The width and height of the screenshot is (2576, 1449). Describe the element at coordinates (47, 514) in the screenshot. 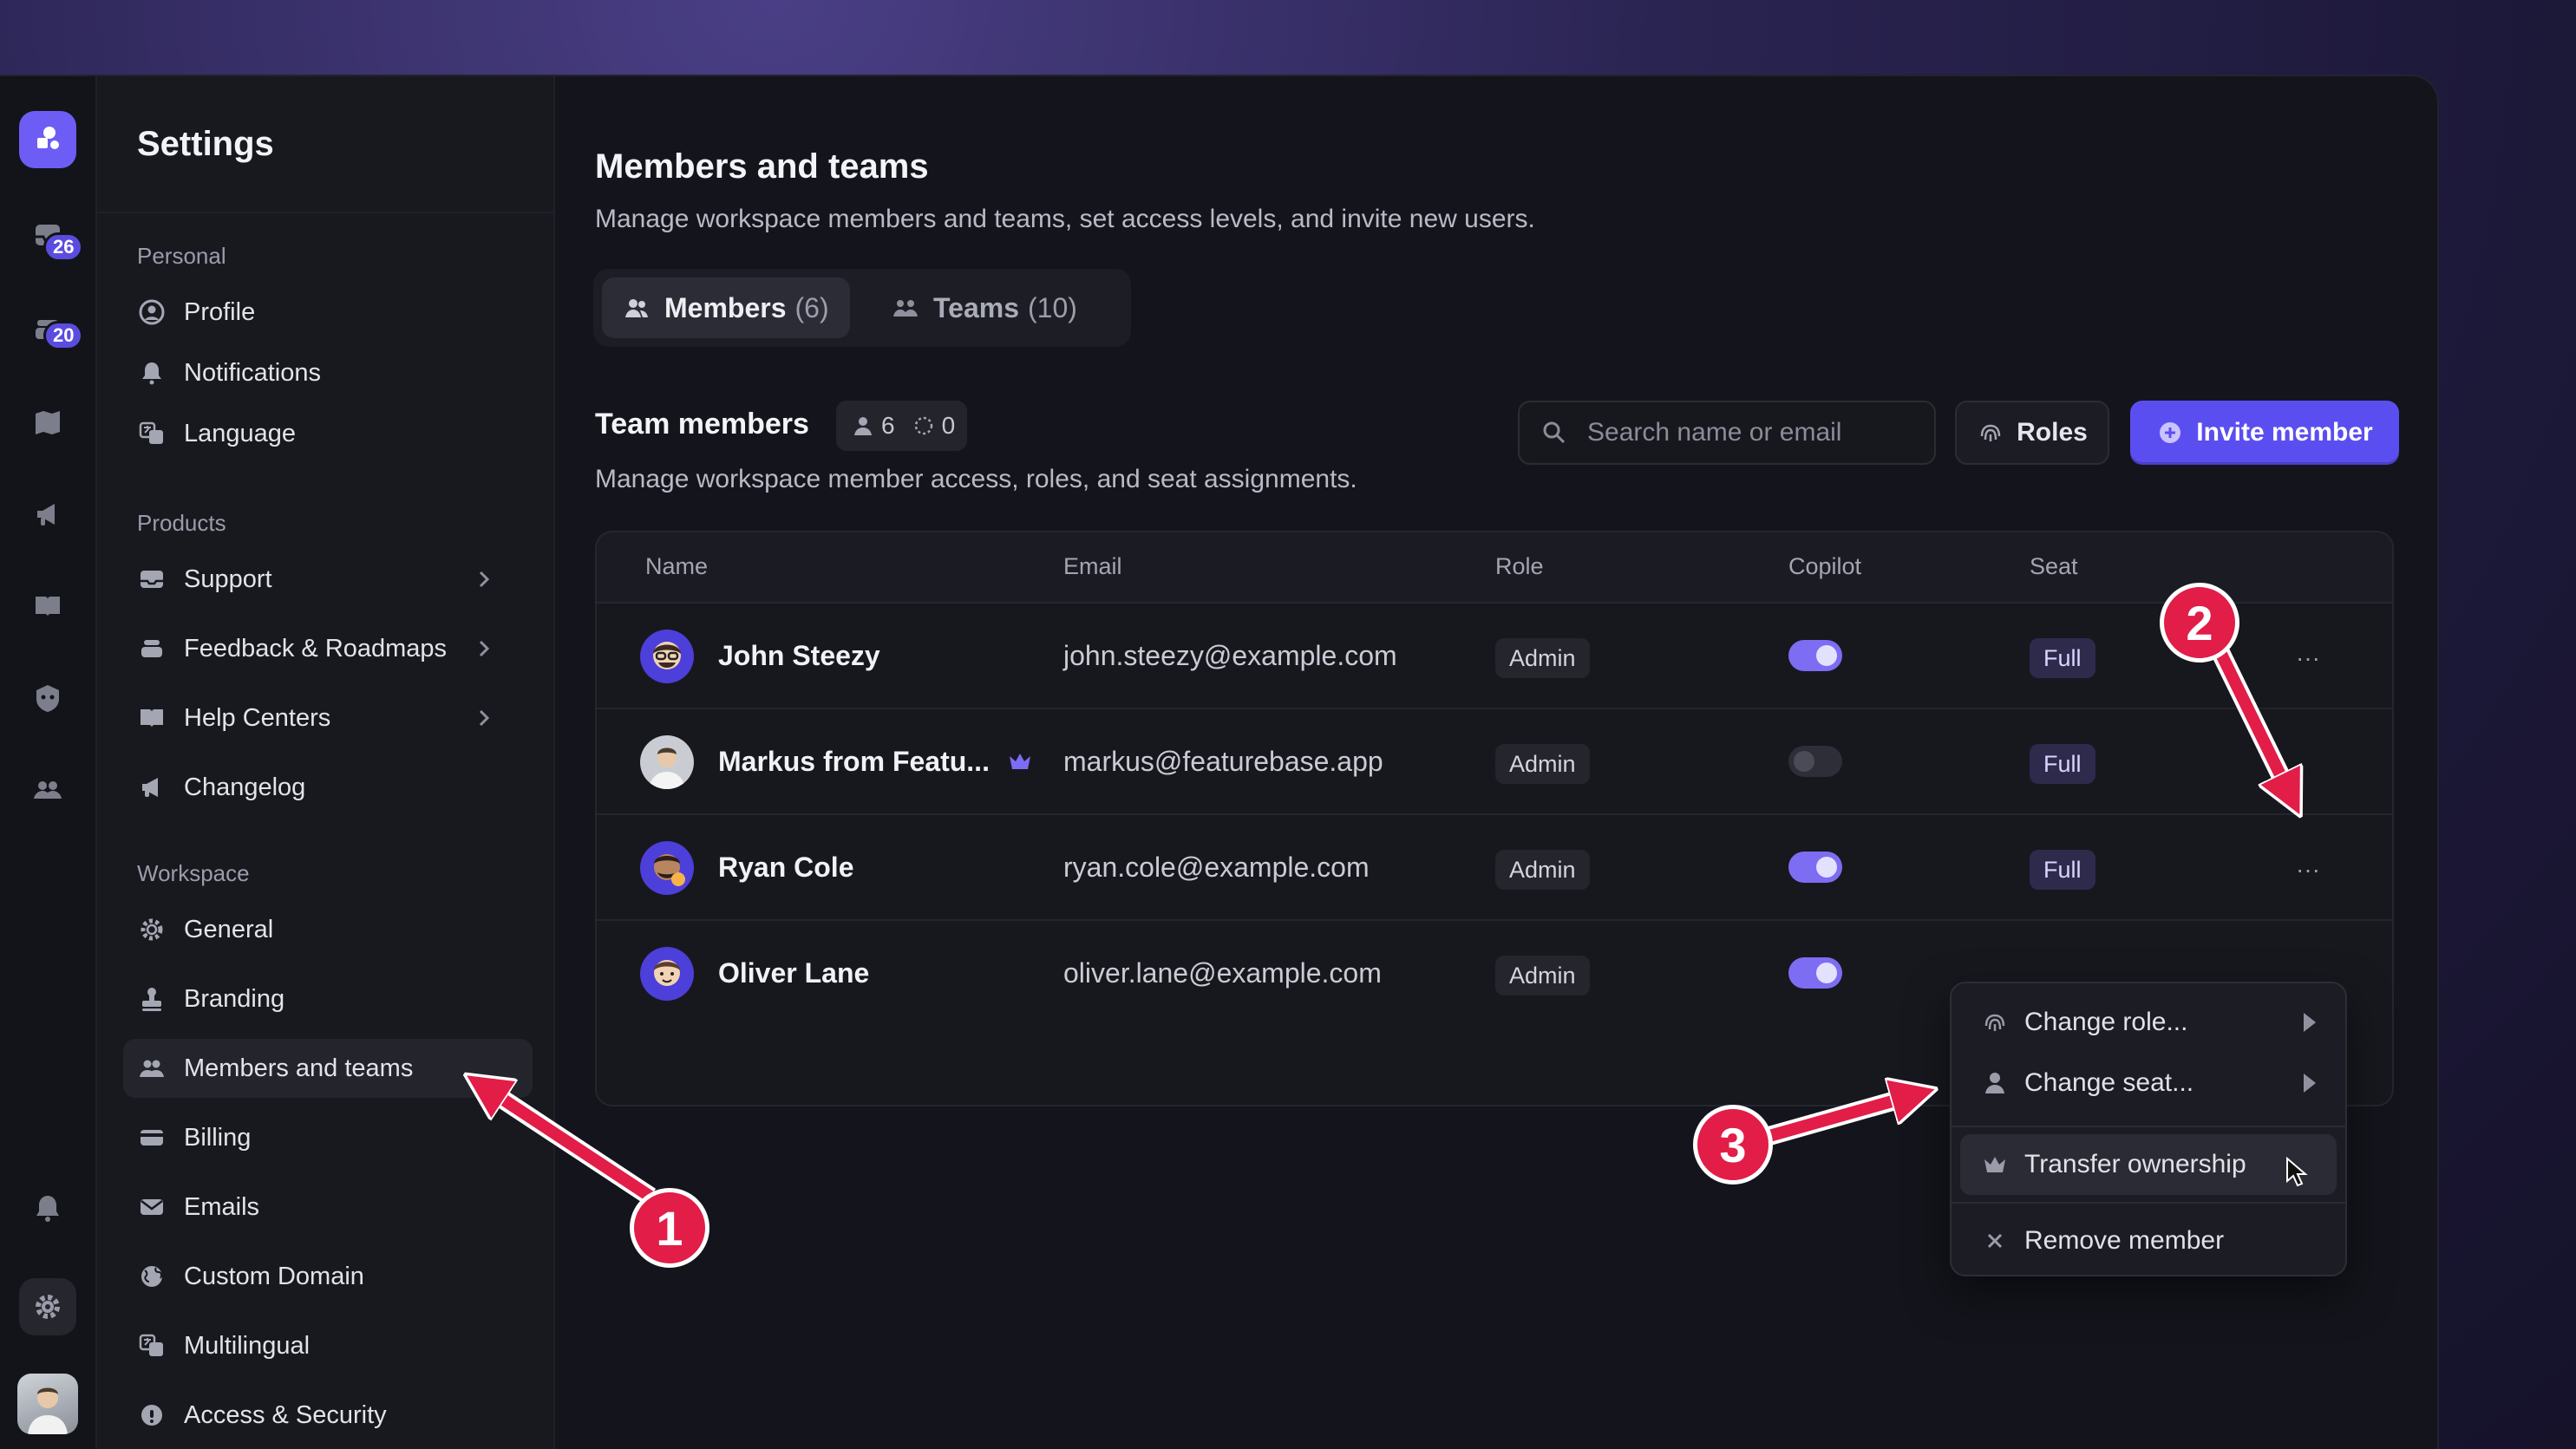

I see `megaphone-icon` at that location.